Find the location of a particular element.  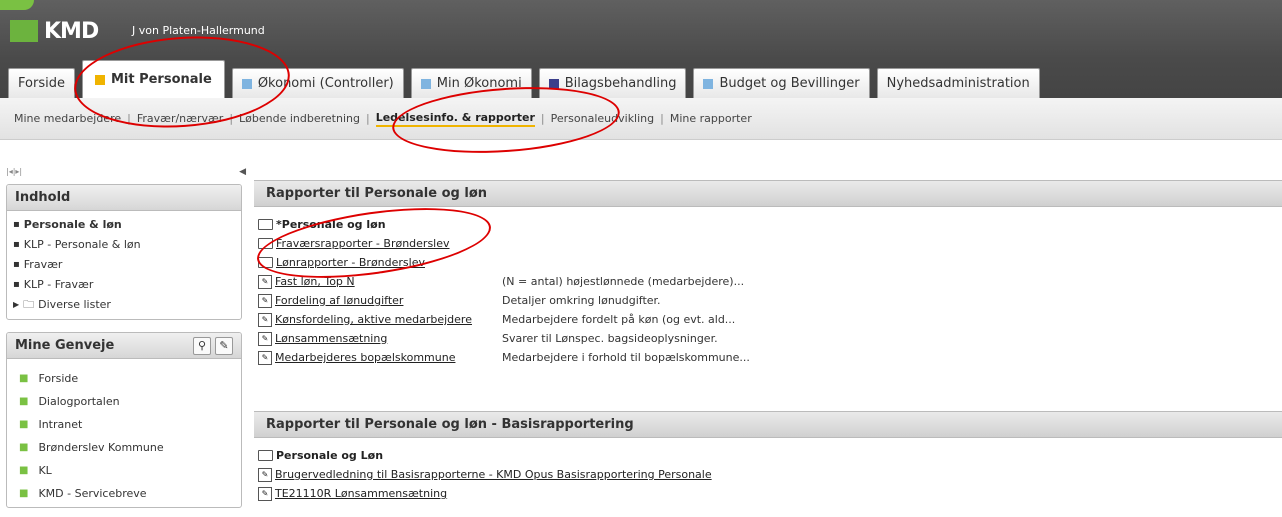

panel-title: Indhold is located at coordinates (124, 198).